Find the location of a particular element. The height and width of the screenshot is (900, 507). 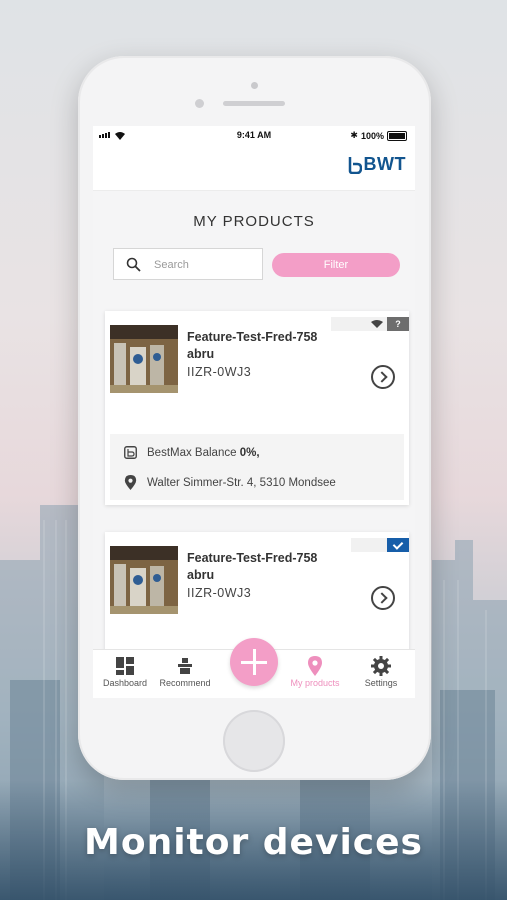

bluetooth-icon: ✱ is located at coordinates (354, 135).